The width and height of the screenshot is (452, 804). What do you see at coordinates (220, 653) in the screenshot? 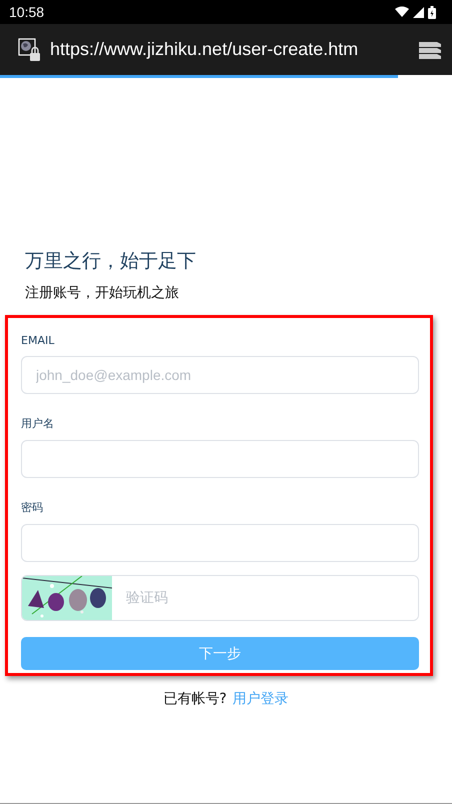
I see `next-step-button: 下一步` at bounding box center [220, 653].